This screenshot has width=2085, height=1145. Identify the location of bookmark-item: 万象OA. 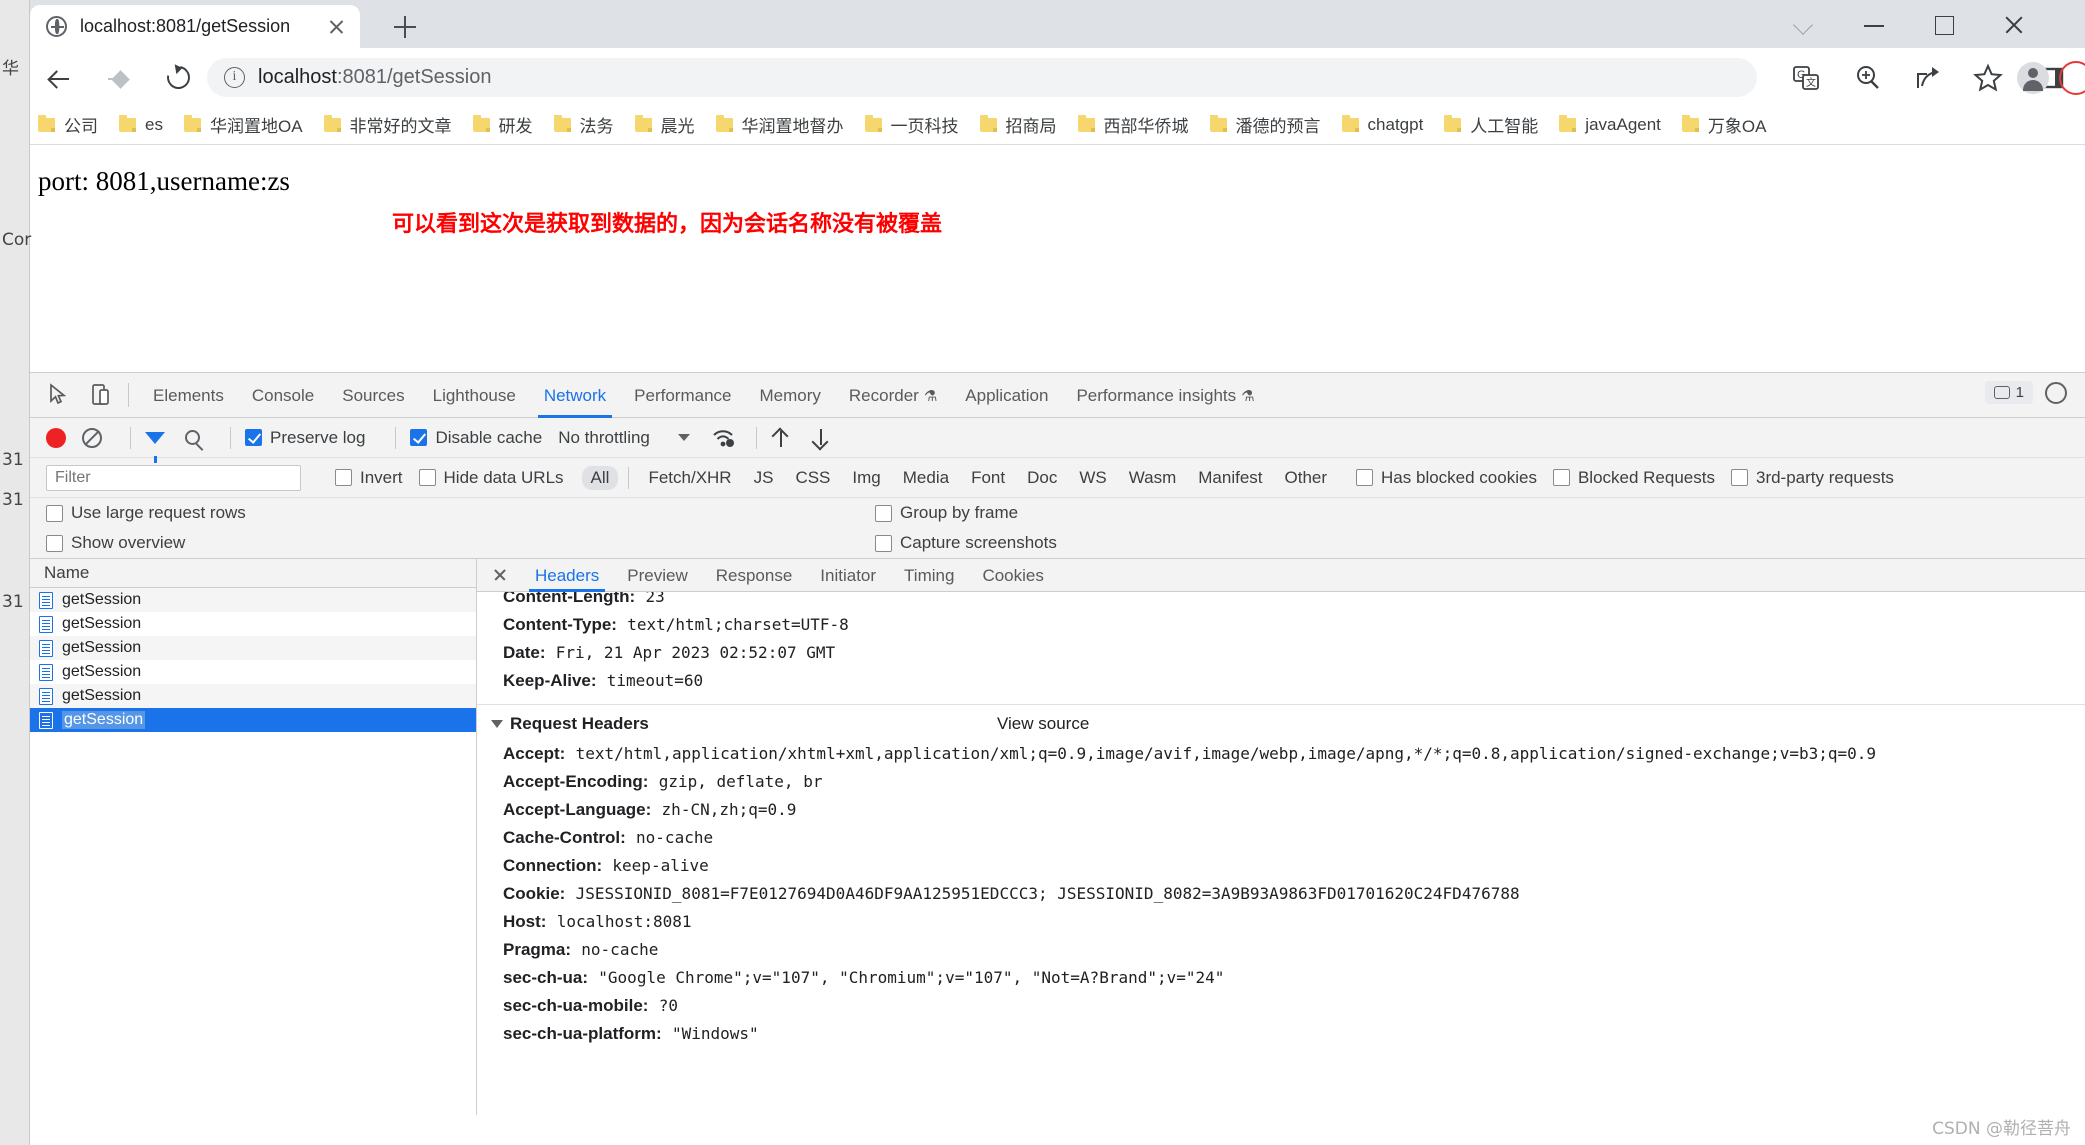
(1723, 124).